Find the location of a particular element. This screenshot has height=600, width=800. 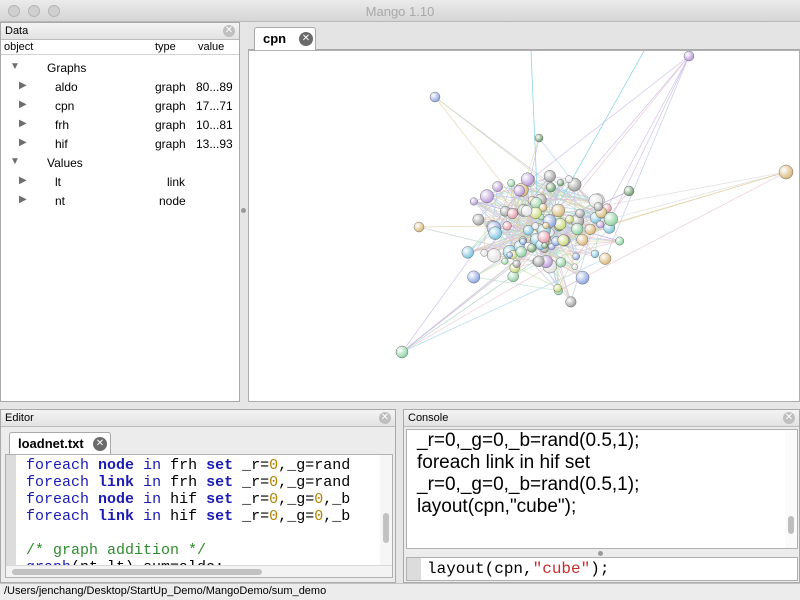

tree-item-graph: ▶ hif graph 13...93 is located at coordinates (120, 143).